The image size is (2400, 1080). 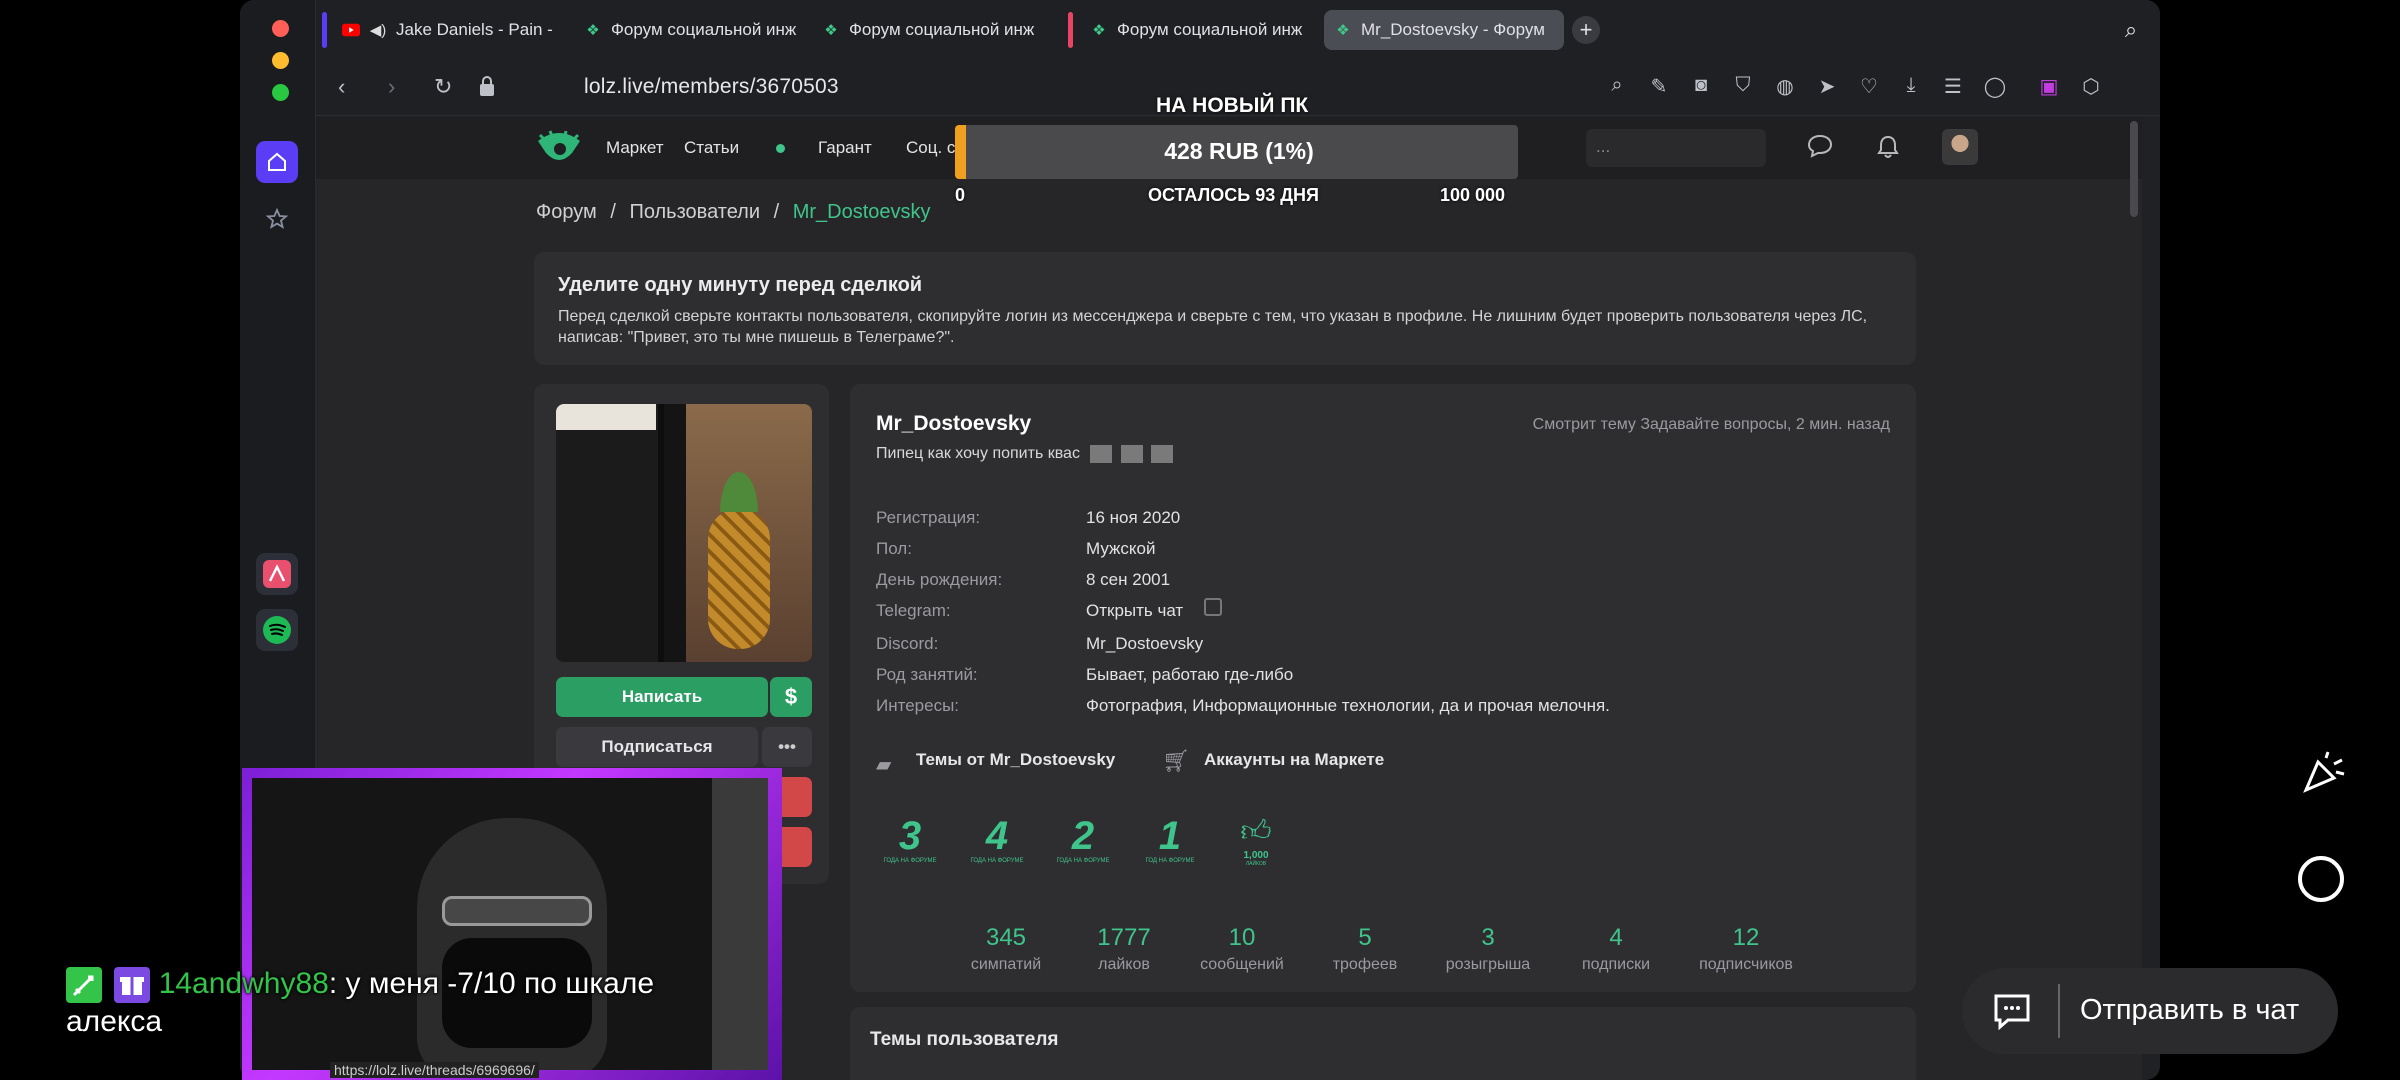 I want to click on write-message-button: Написать, so click(x=662, y=697).